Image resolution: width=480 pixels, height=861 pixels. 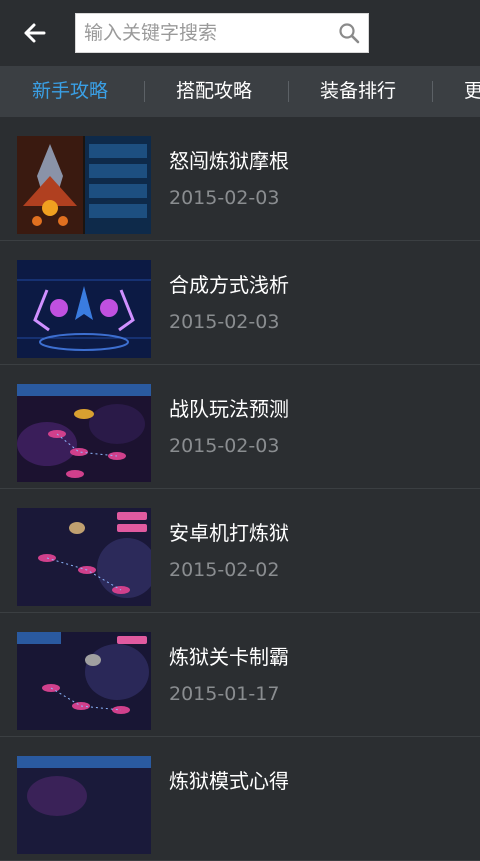 I want to click on list-item: 炼狱模式心得, so click(x=240, y=799).